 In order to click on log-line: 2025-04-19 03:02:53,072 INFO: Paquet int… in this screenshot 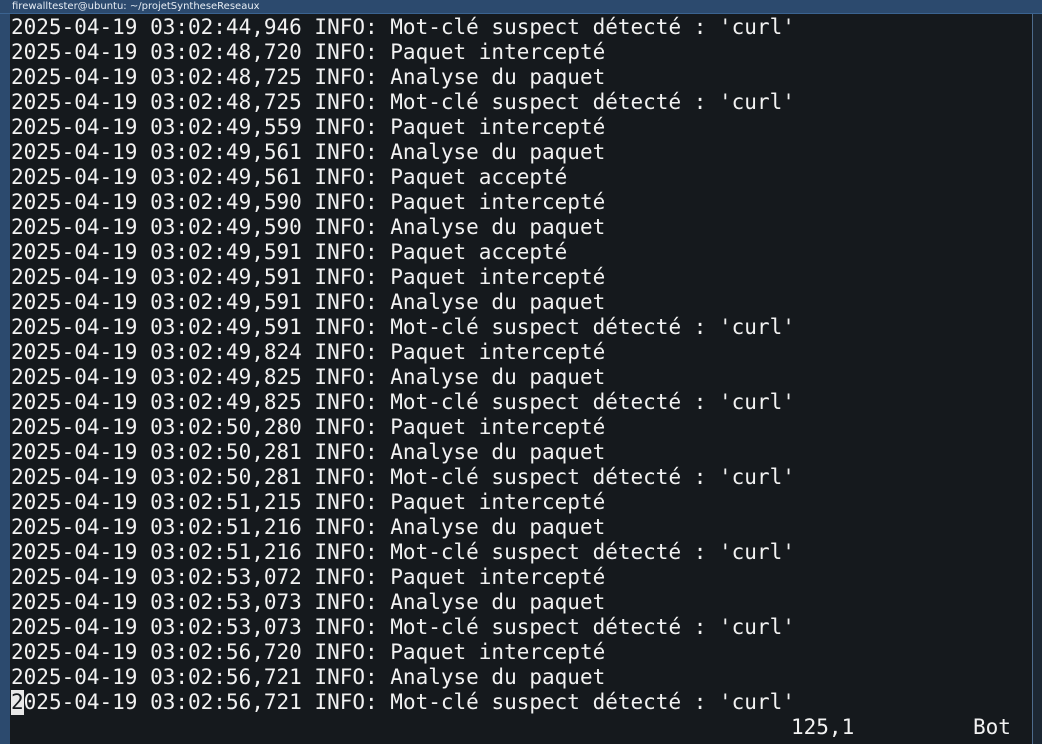, I will do `click(308, 577)`.